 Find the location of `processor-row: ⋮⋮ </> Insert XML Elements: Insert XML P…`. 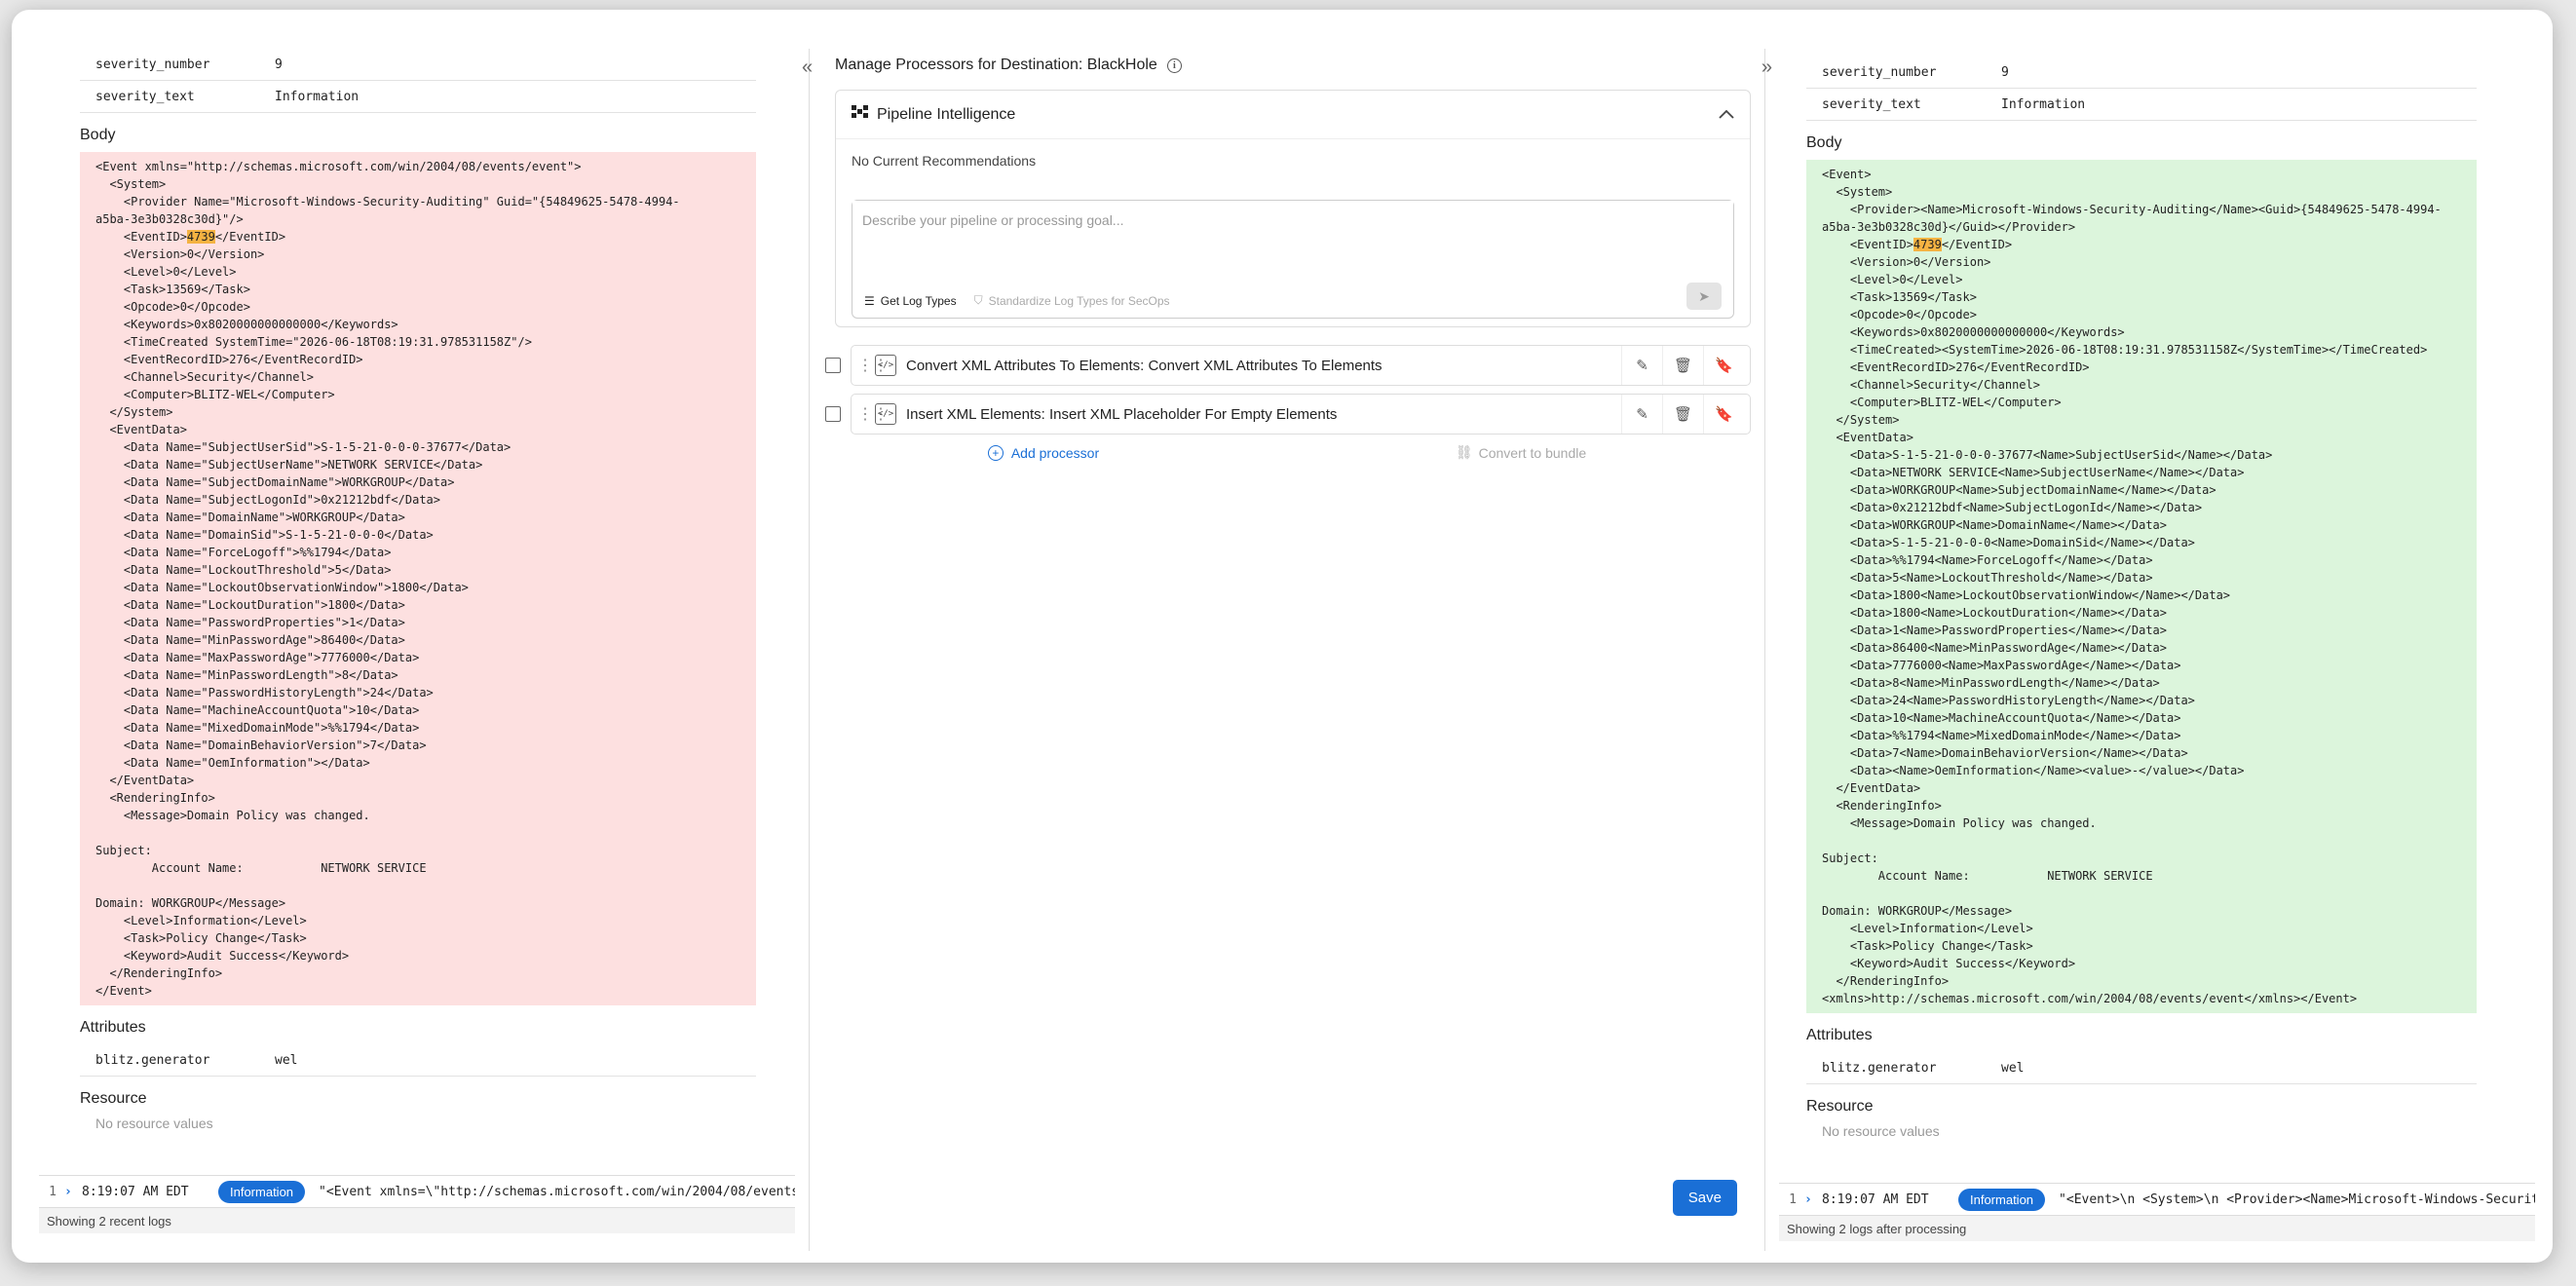

processor-row: ⋮⋮ </> Insert XML Elements: Insert XML P… is located at coordinates (1288, 414).